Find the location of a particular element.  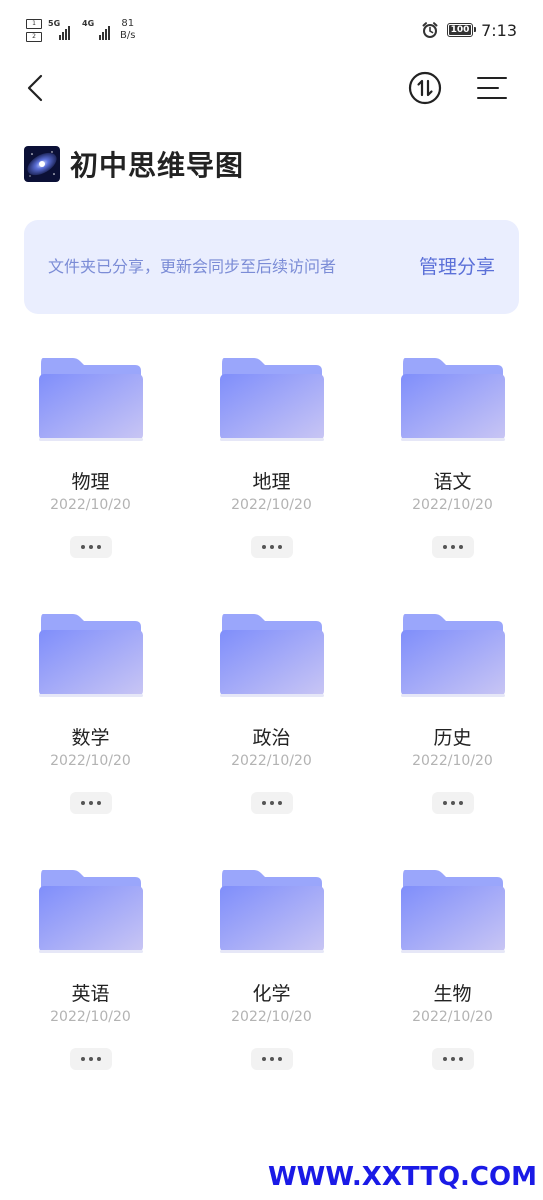

network-speed-value: 81 is located at coordinates (128, 23).